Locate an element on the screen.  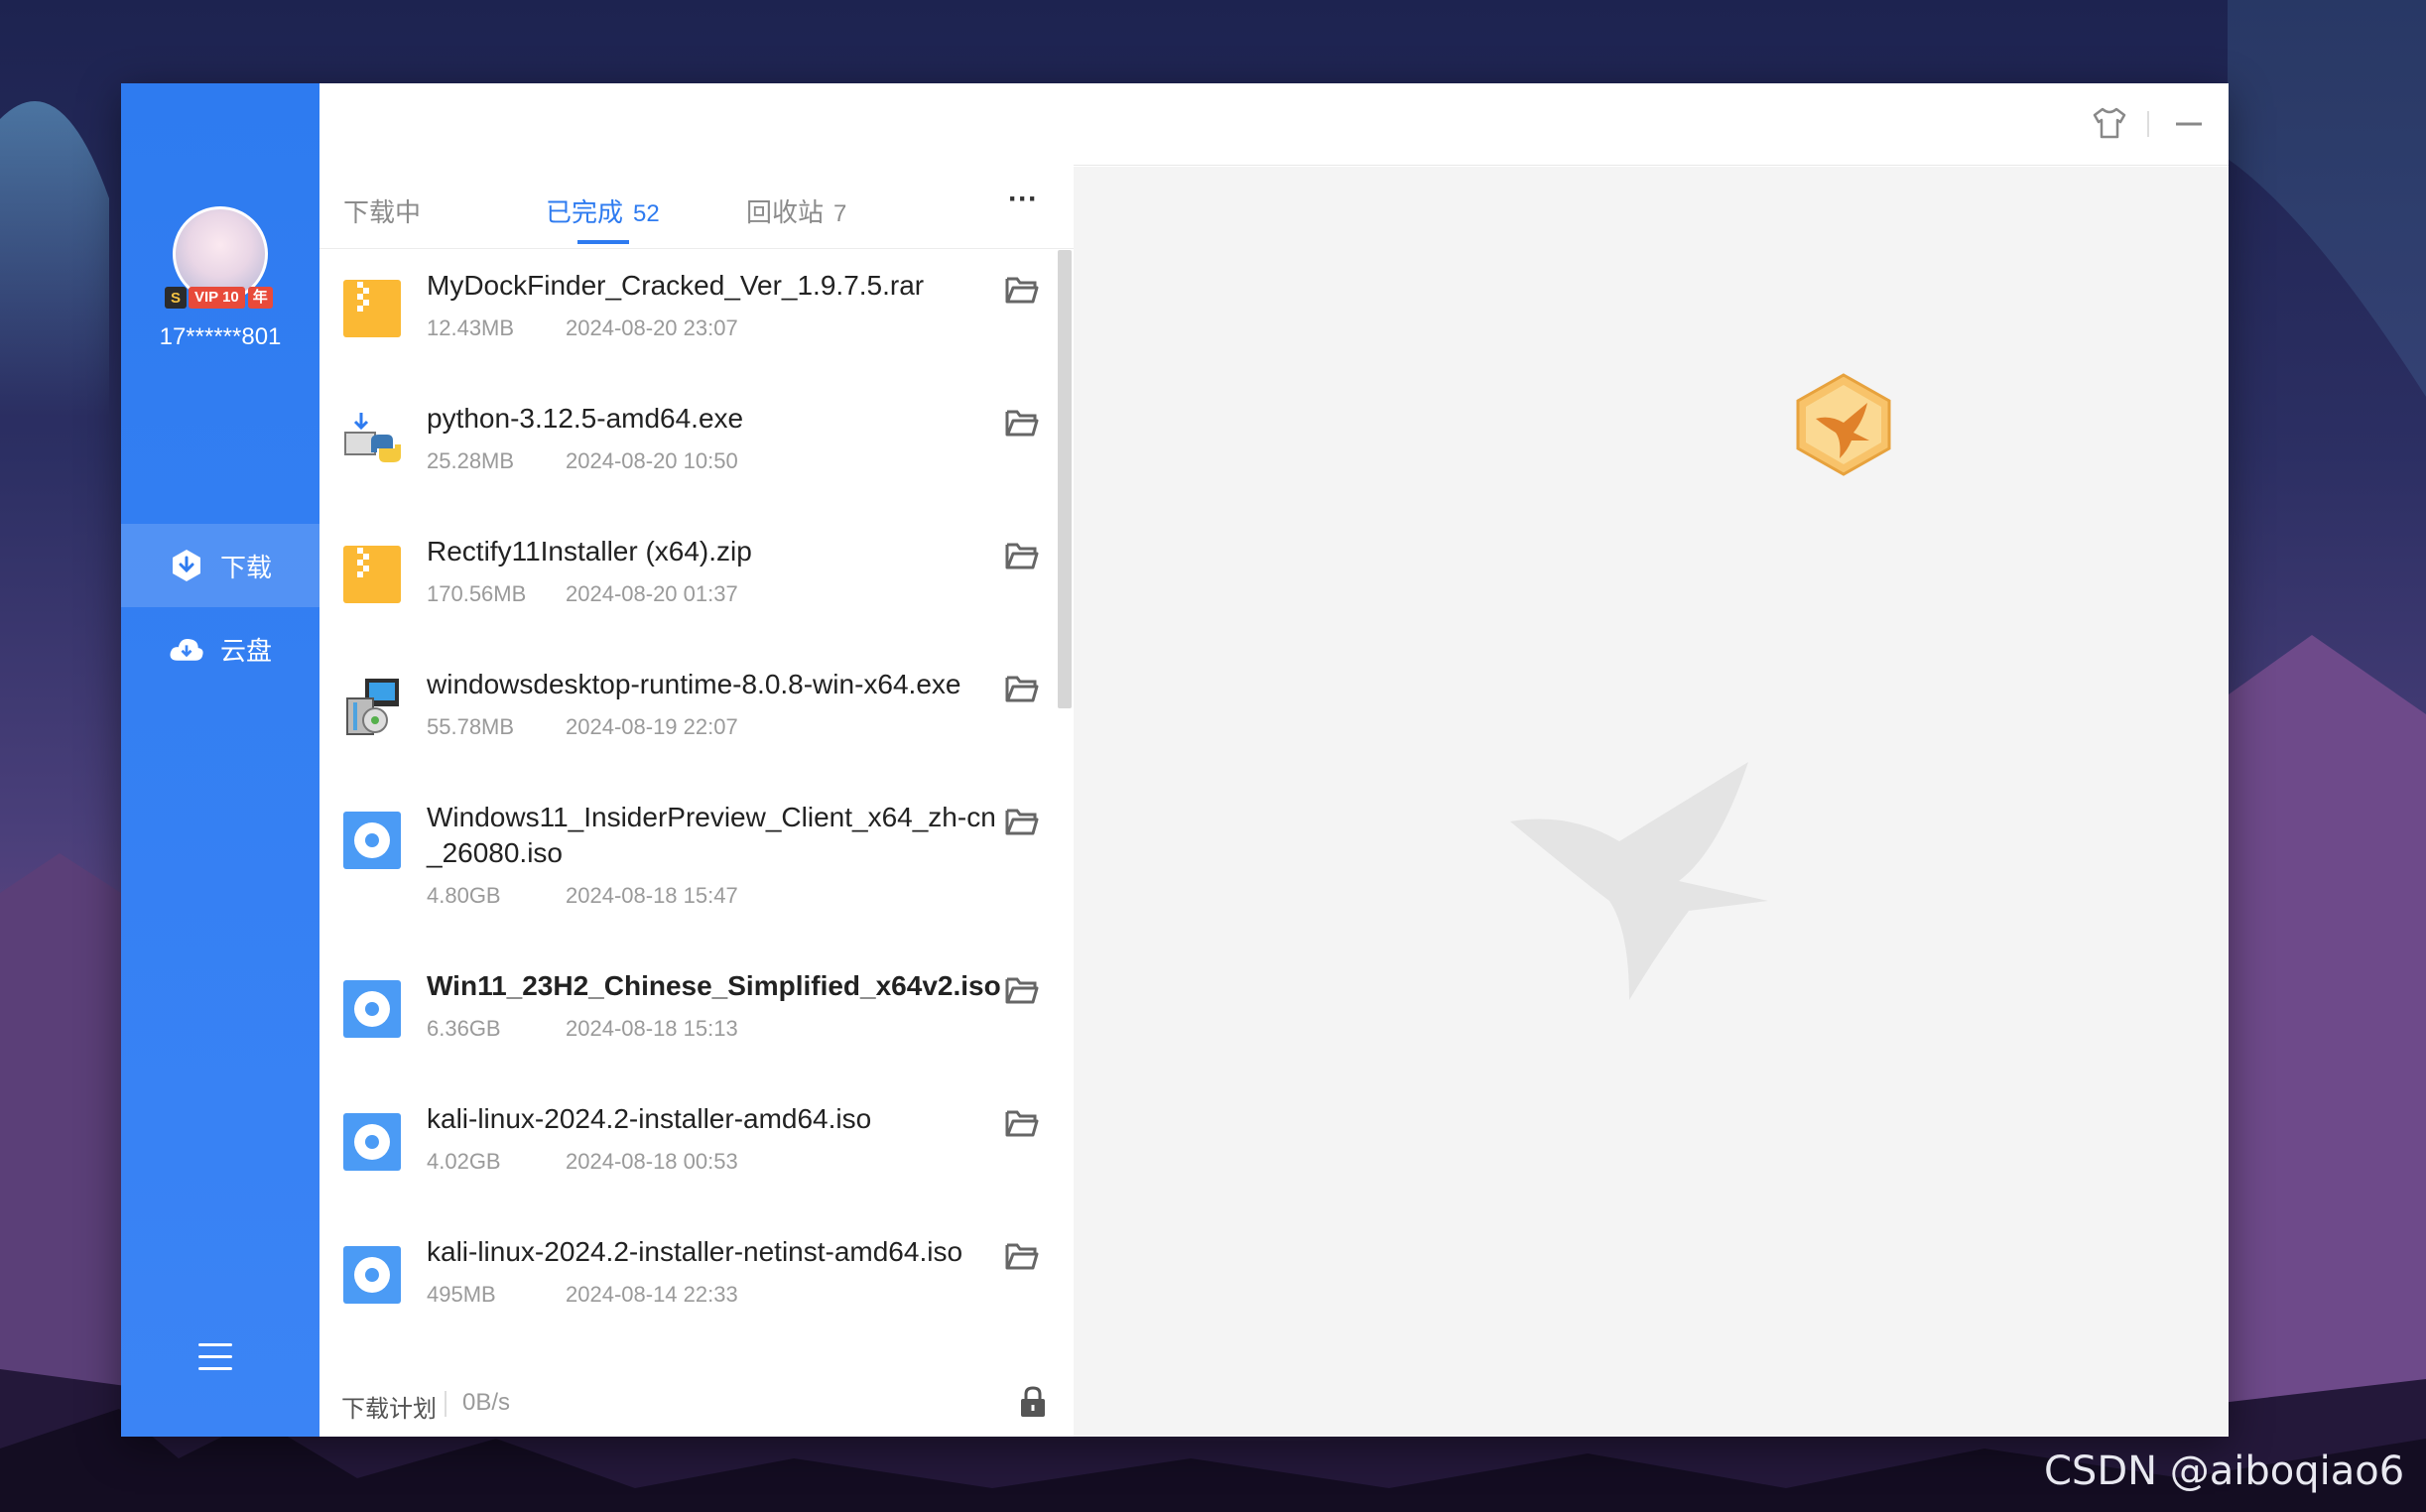
file-size: 55.78MB is located at coordinates (471, 726).